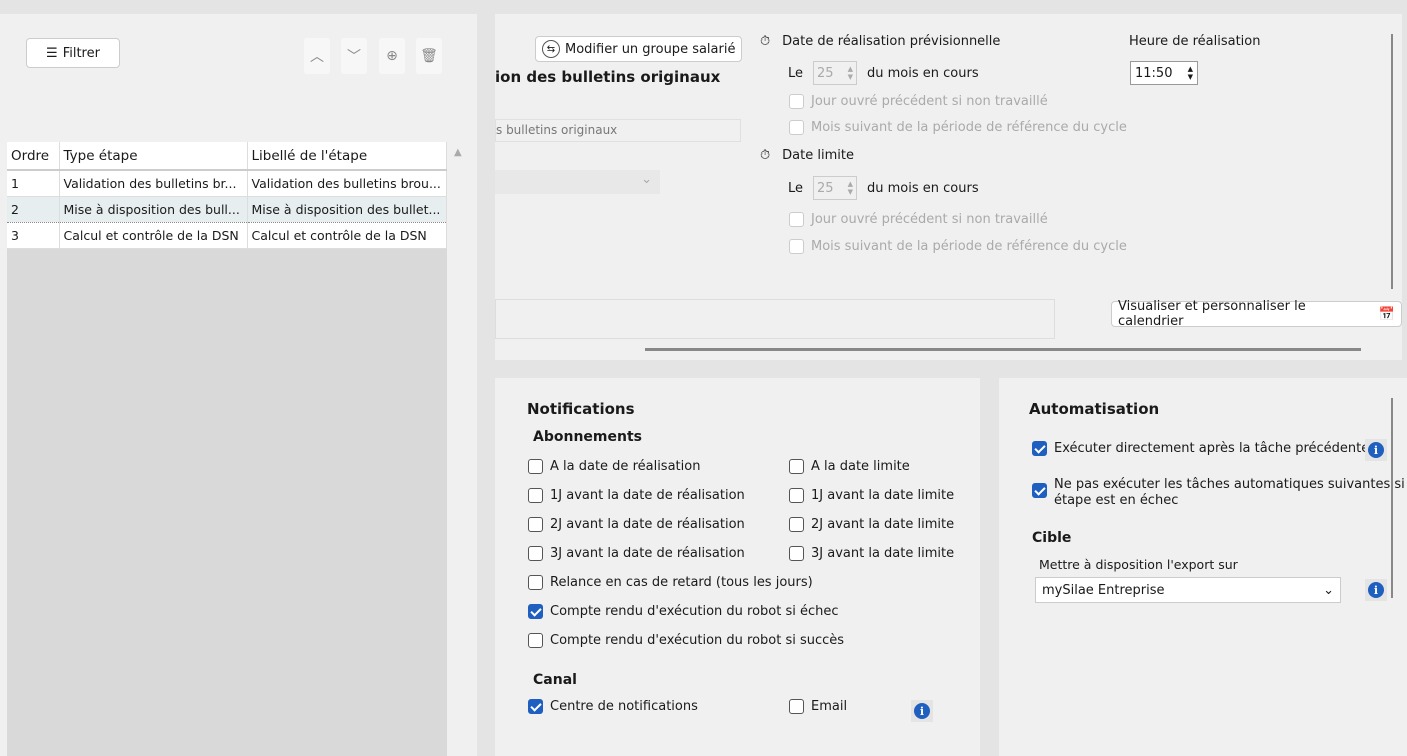  What do you see at coordinates (587, 437) in the screenshot?
I see `subscriptions-title: Abonnements` at bounding box center [587, 437].